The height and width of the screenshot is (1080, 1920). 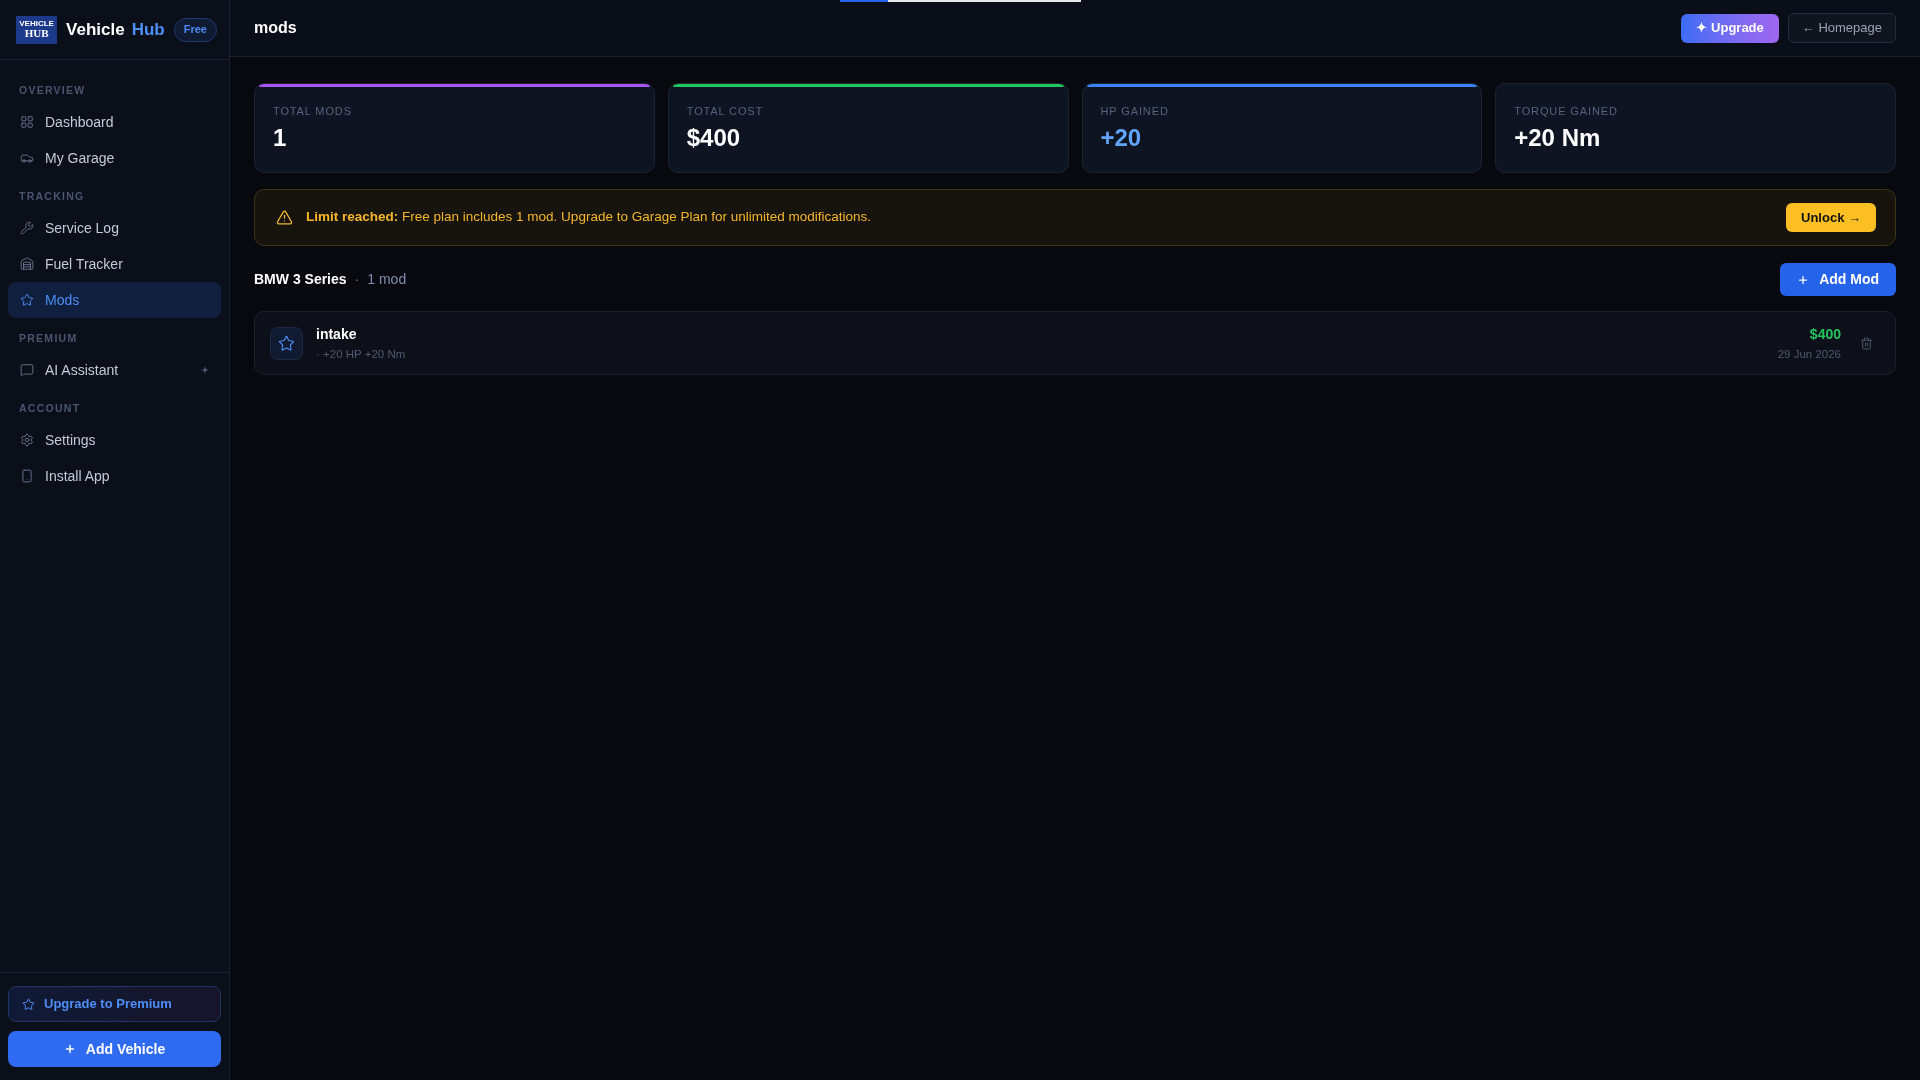 What do you see at coordinates (1838, 279) in the screenshot?
I see `add-mod-button: Add Mod` at bounding box center [1838, 279].